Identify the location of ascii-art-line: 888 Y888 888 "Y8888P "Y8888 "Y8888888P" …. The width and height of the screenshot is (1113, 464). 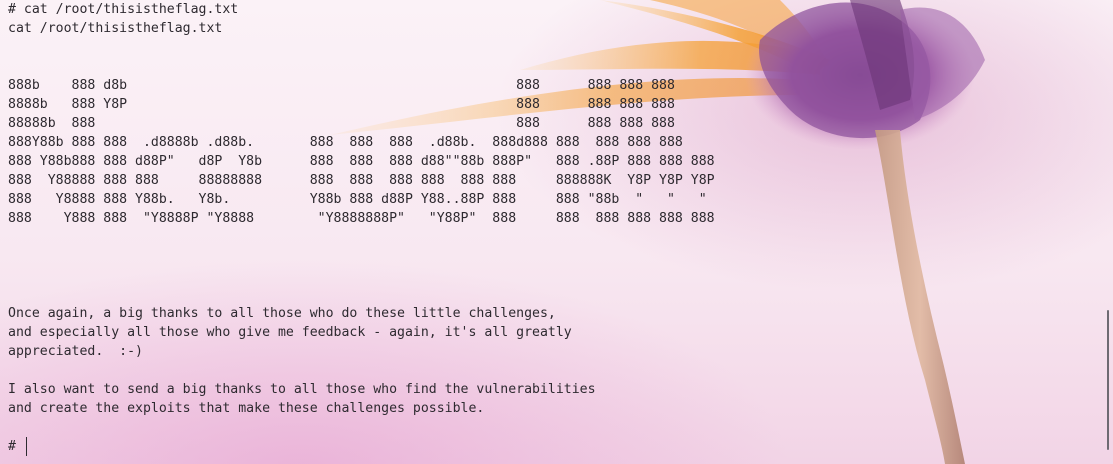
(361, 218).